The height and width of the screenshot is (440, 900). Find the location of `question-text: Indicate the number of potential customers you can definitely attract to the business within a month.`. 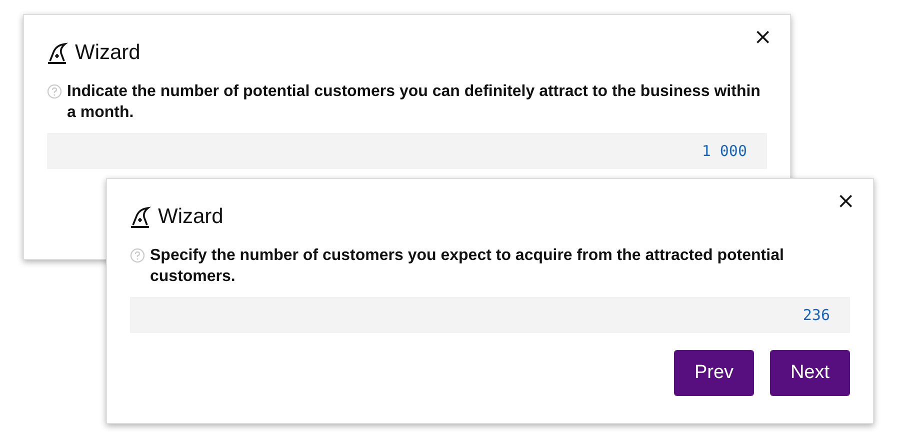

question-text: Indicate the number of potential customers you can definitely attract to the business within a month. is located at coordinates (414, 102).